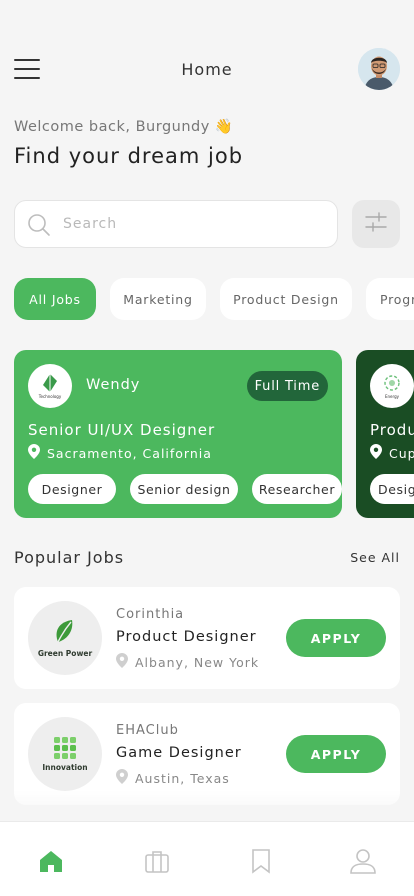 The image size is (414, 896). Describe the element at coordinates (207, 806) in the screenshot. I see `scroll-fade` at that location.